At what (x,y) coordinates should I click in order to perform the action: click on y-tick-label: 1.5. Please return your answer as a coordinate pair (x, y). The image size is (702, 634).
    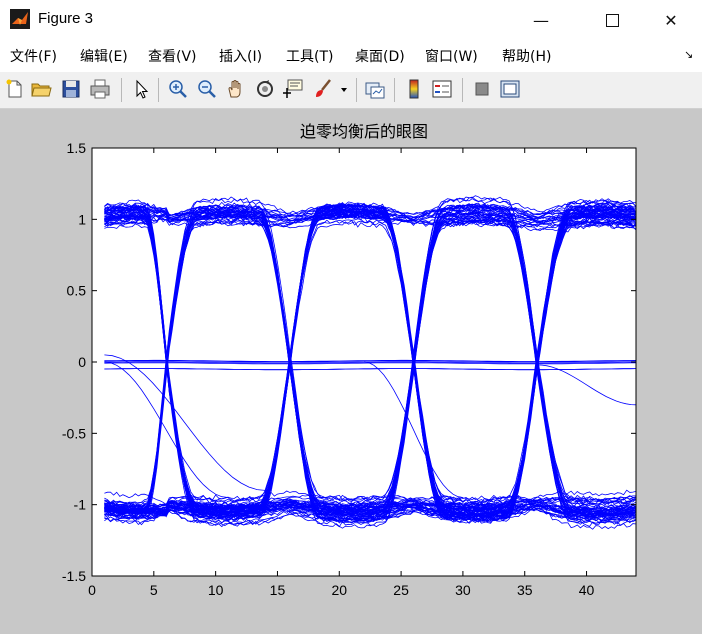
    Looking at the image, I should click on (77, 148).